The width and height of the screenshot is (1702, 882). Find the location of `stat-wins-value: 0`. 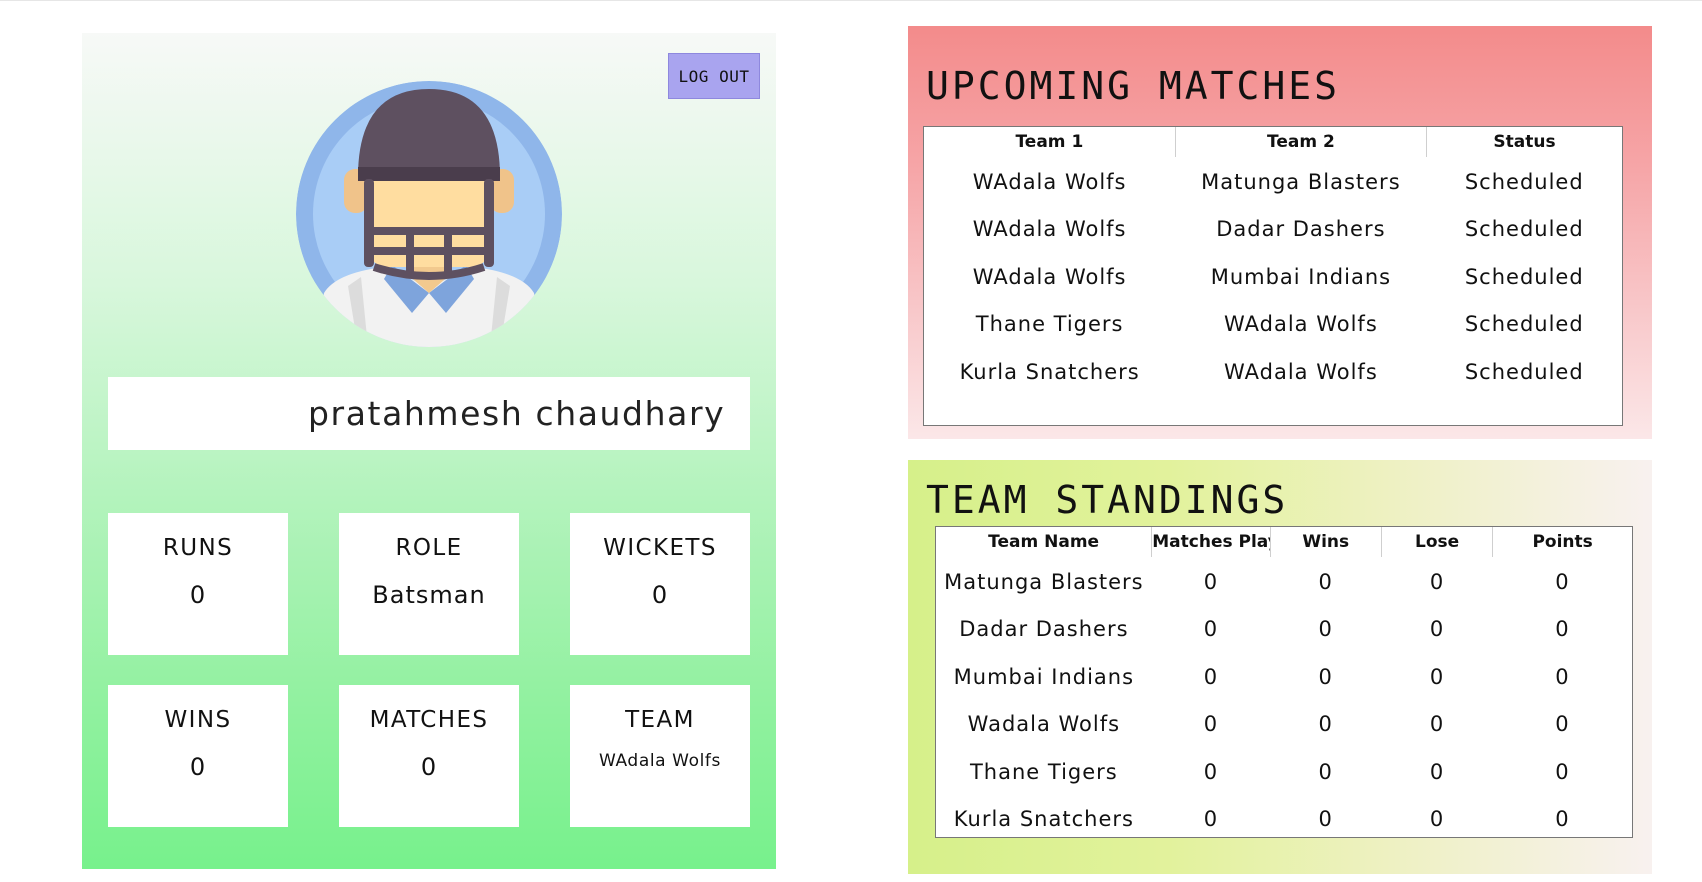

stat-wins-value: 0 is located at coordinates (198, 767).